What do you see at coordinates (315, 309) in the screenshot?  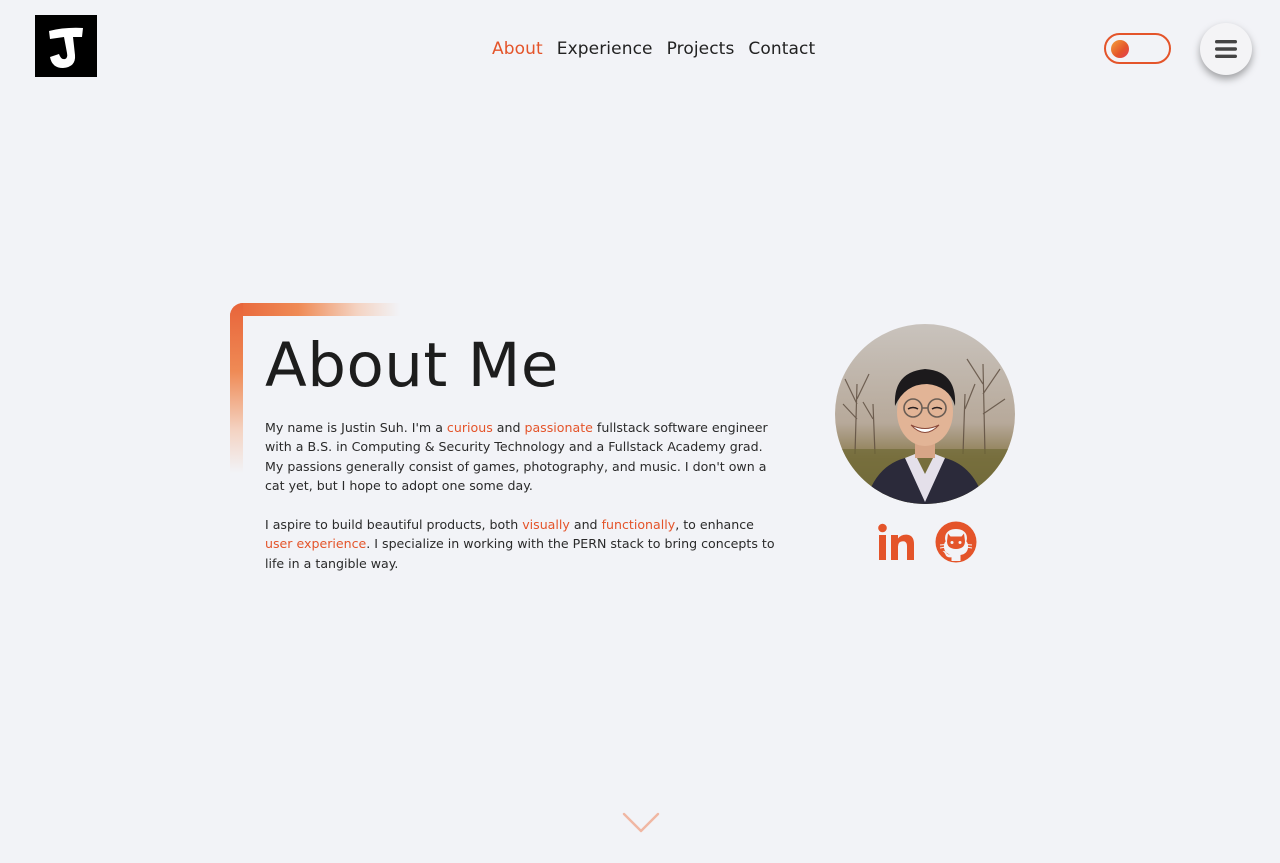 I see `title-frame-top` at bounding box center [315, 309].